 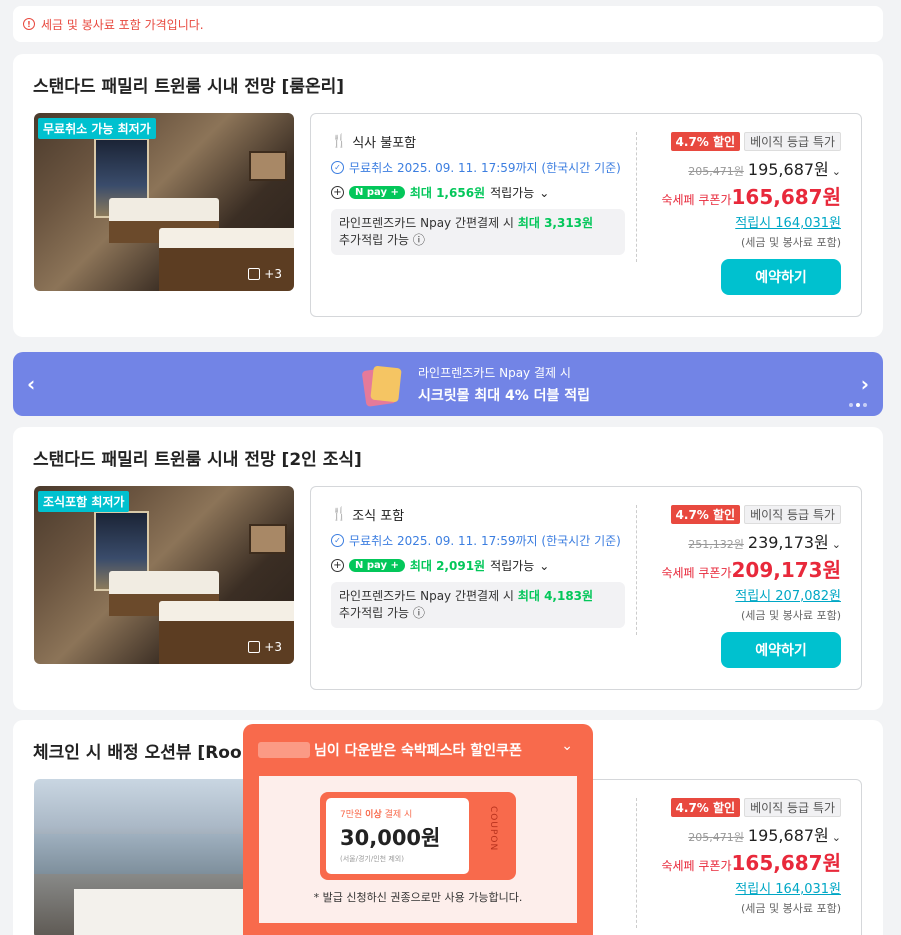 What do you see at coordinates (284, 750) in the screenshot?
I see `masked-username` at bounding box center [284, 750].